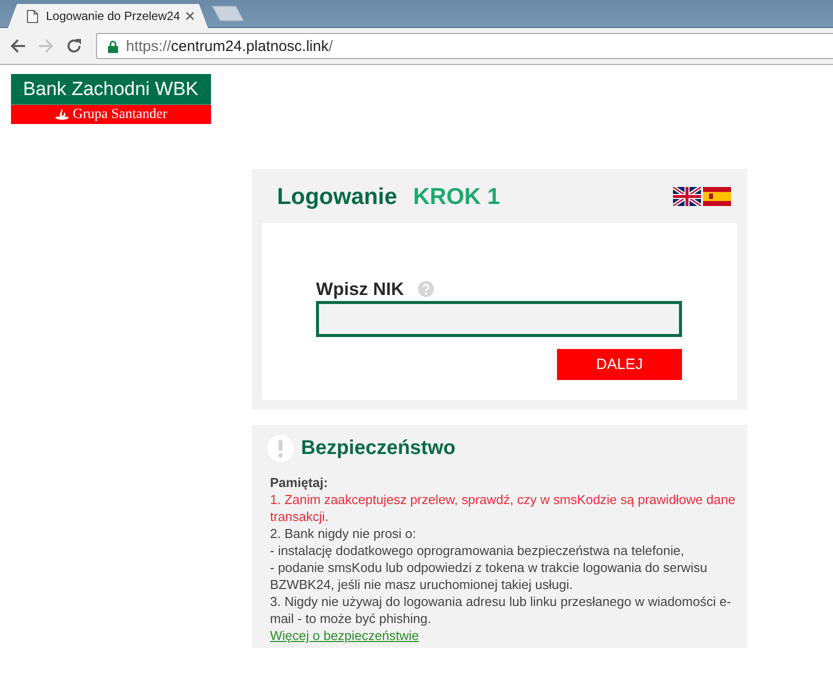  What do you see at coordinates (280, 448) in the screenshot?
I see `warning-icon` at bounding box center [280, 448].